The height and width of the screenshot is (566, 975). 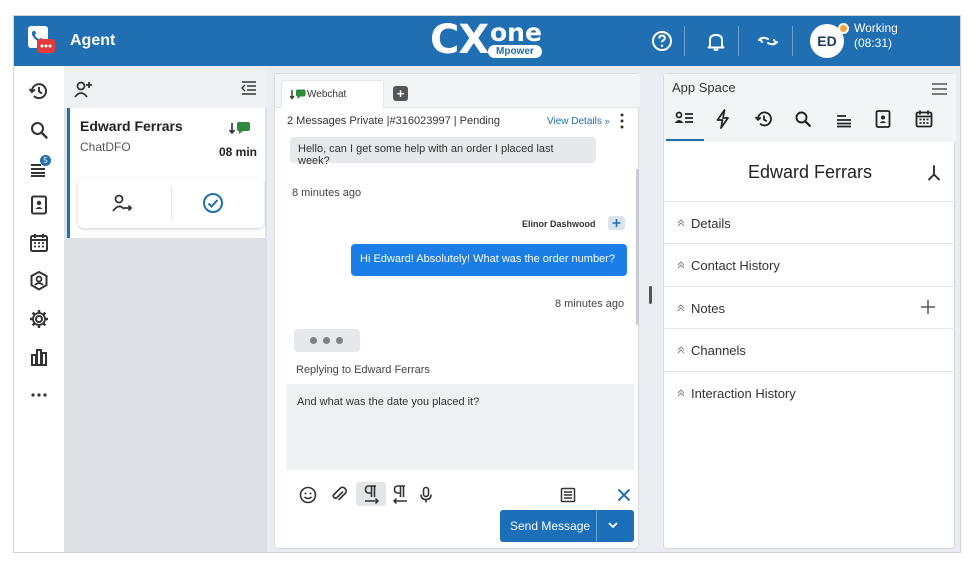 I want to click on section-label: Notes, so click(x=708, y=308).